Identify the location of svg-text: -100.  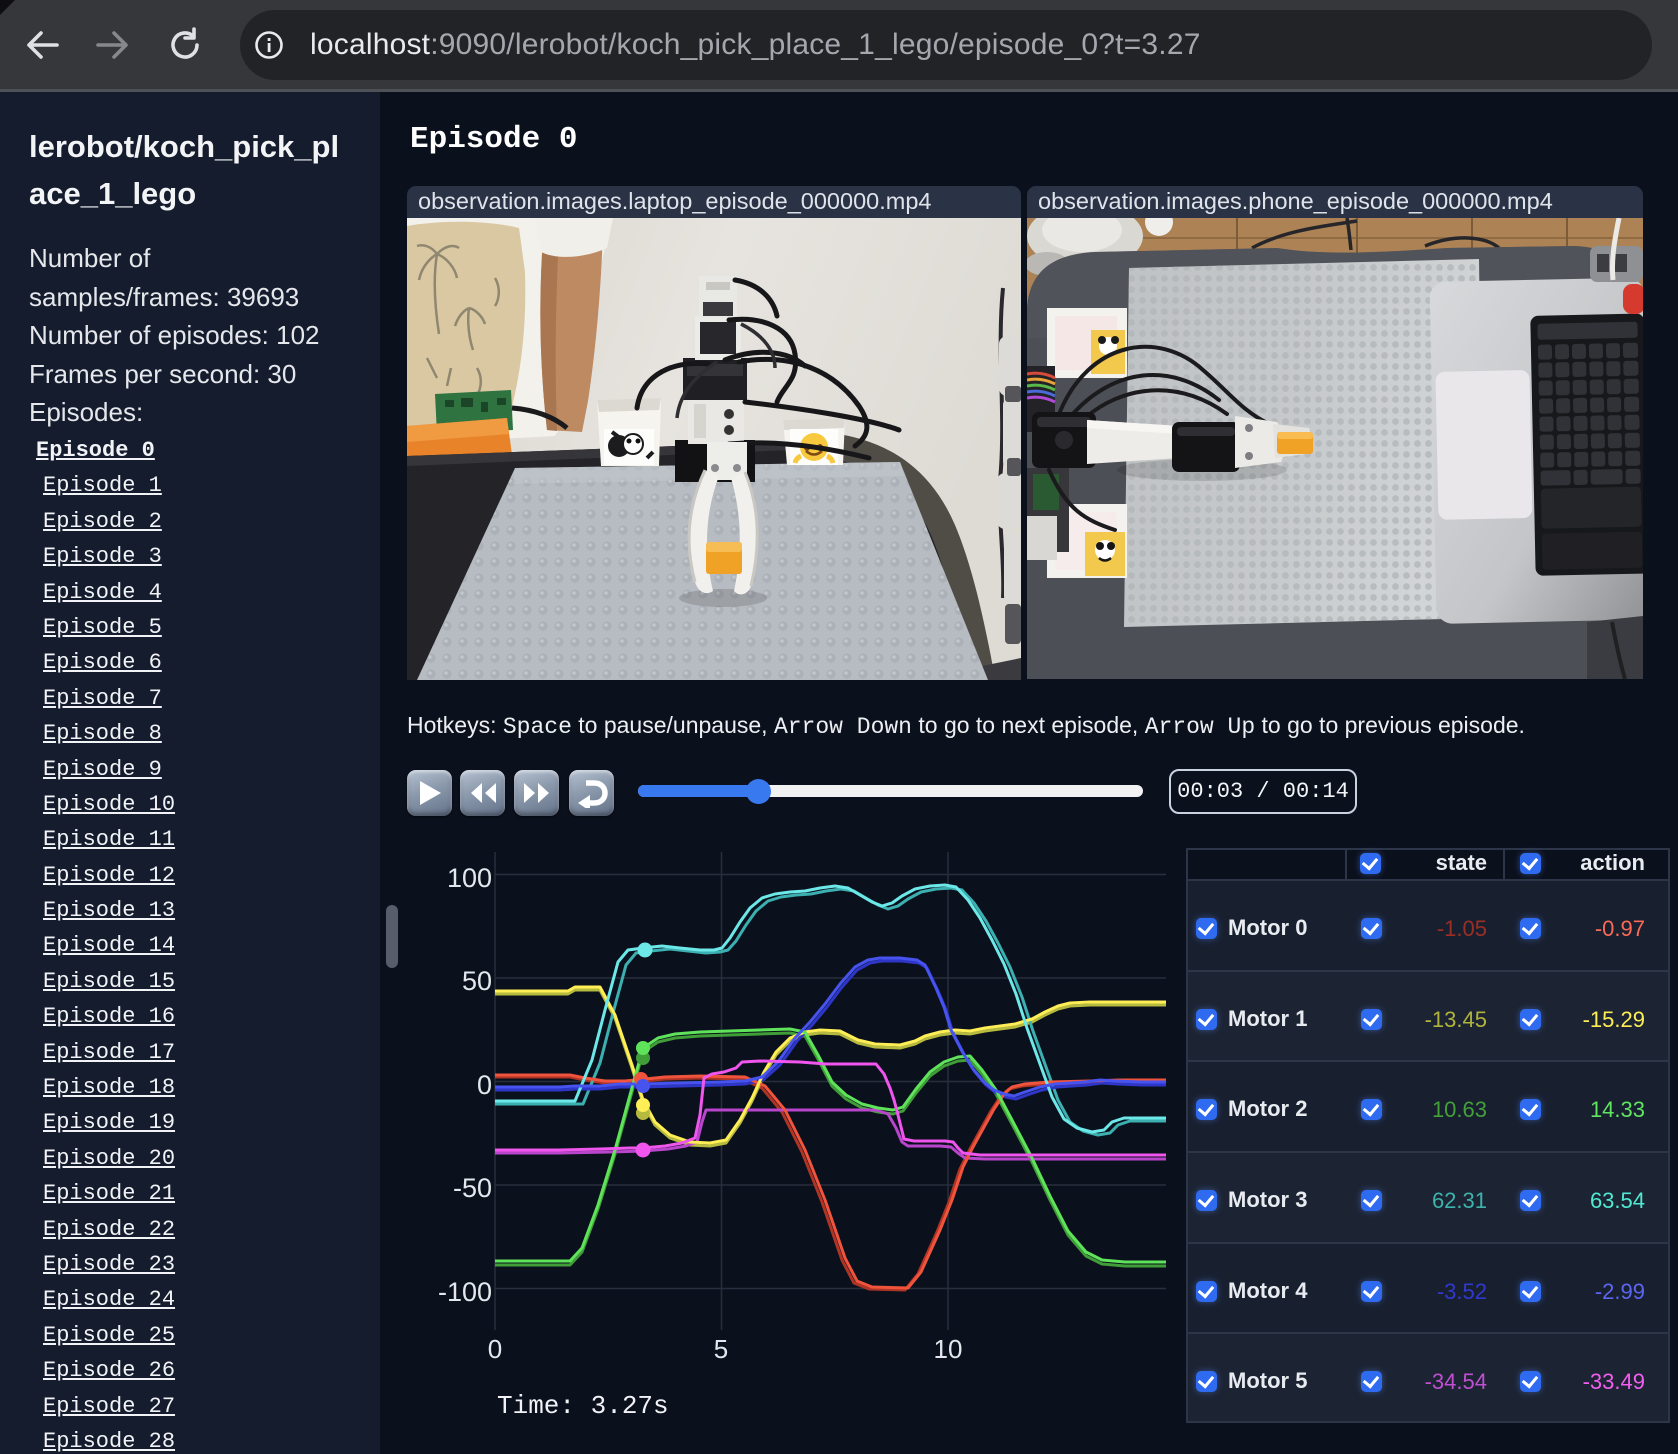
(465, 1292).